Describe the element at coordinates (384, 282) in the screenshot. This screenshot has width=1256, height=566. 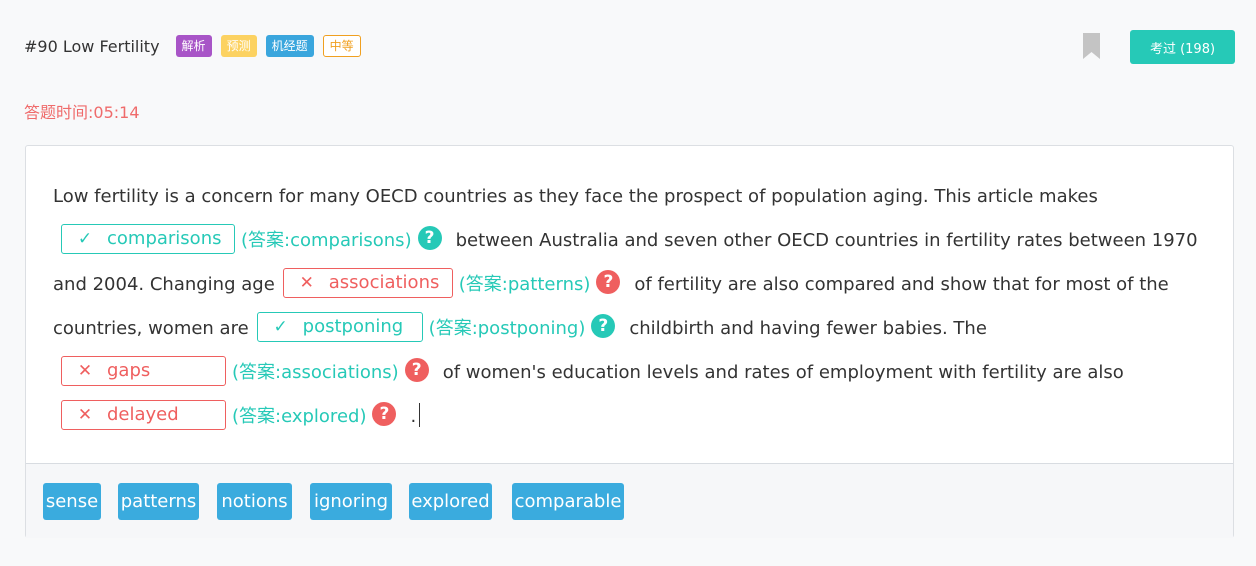
I see `blank-2-value: associations` at that location.